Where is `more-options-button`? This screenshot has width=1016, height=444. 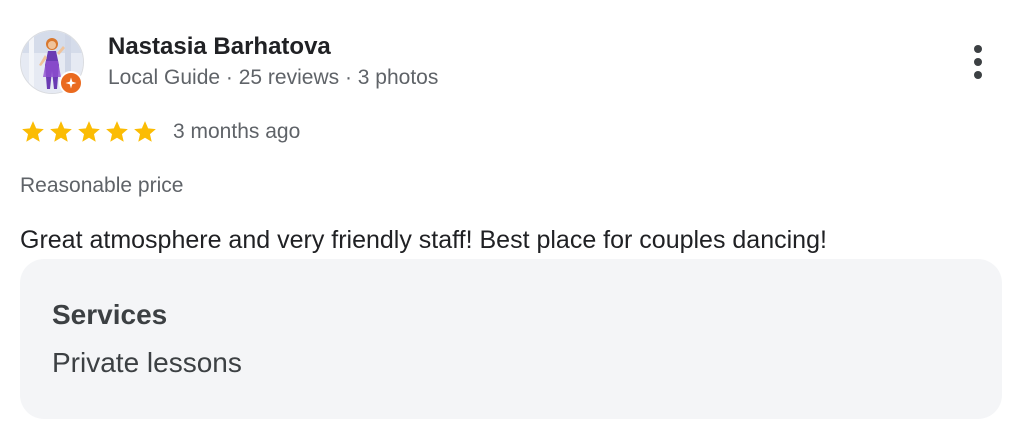
more-options-button is located at coordinates (978, 62).